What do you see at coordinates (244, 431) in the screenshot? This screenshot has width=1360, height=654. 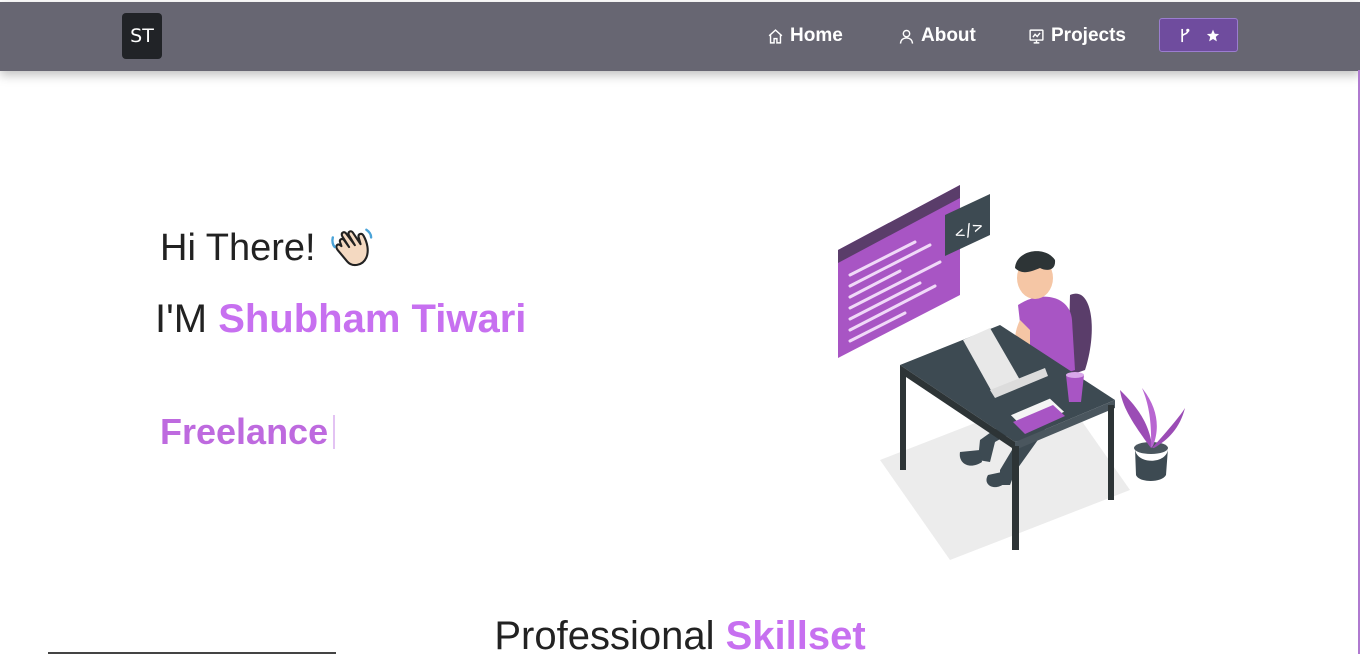 I see `typed-role: Freelance` at bounding box center [244, 431].